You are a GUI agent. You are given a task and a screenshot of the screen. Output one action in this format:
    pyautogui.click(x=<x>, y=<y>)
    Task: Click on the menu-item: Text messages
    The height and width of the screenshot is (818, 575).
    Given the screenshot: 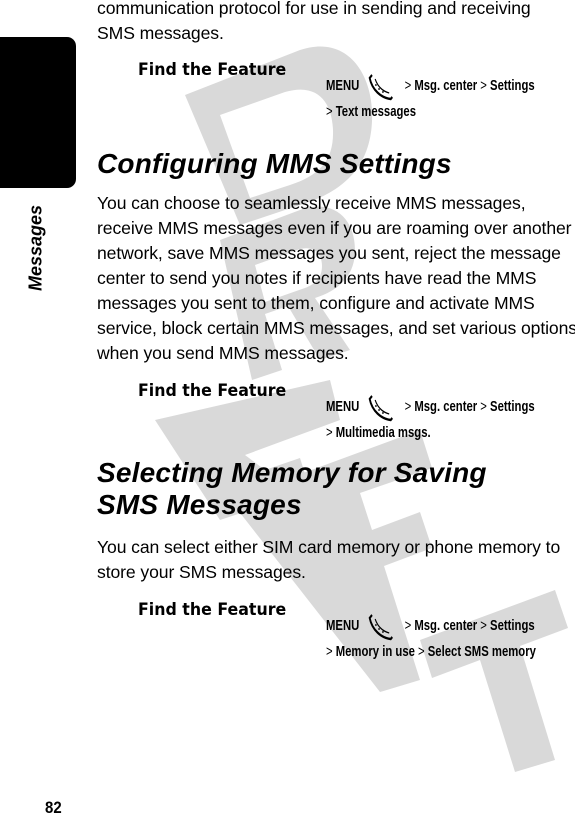 What is the action you would take?
    pyautogui.click(x=375, y=112)
    